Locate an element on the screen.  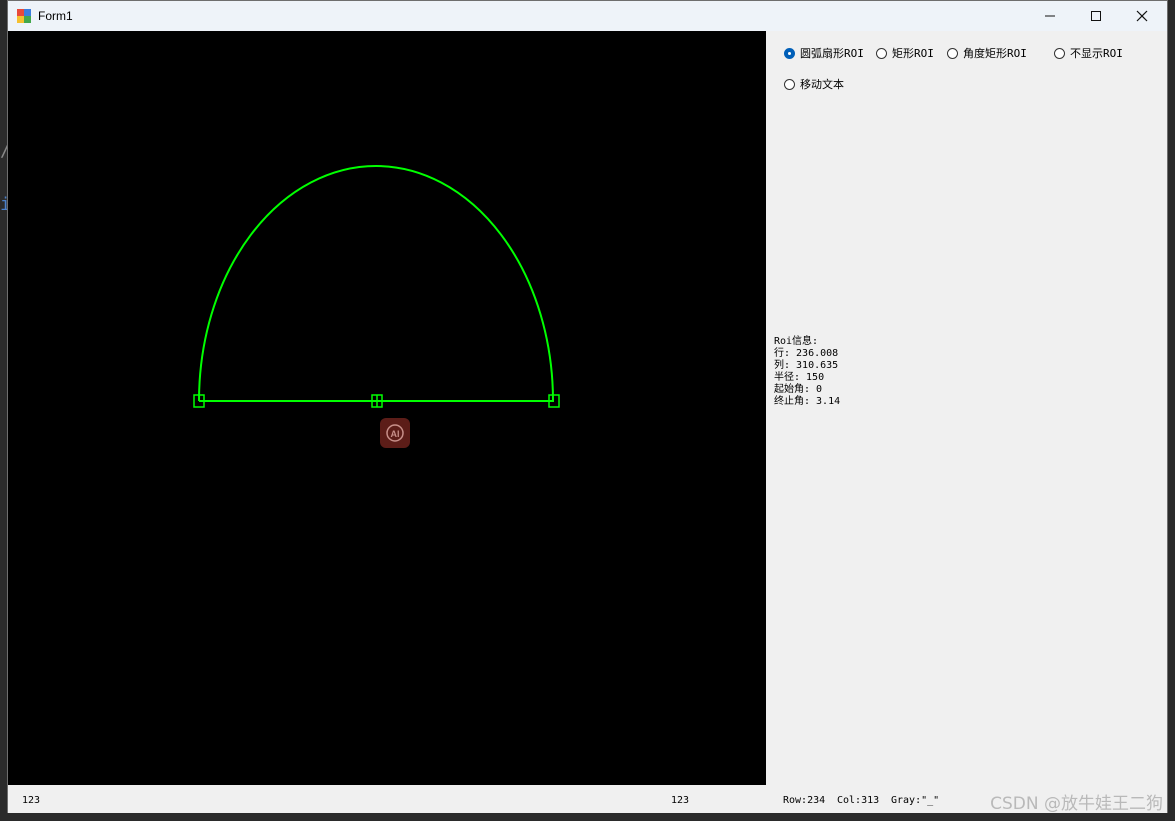
radio-rect-roi: 矩形ROI is located at coordinates (905, 53).